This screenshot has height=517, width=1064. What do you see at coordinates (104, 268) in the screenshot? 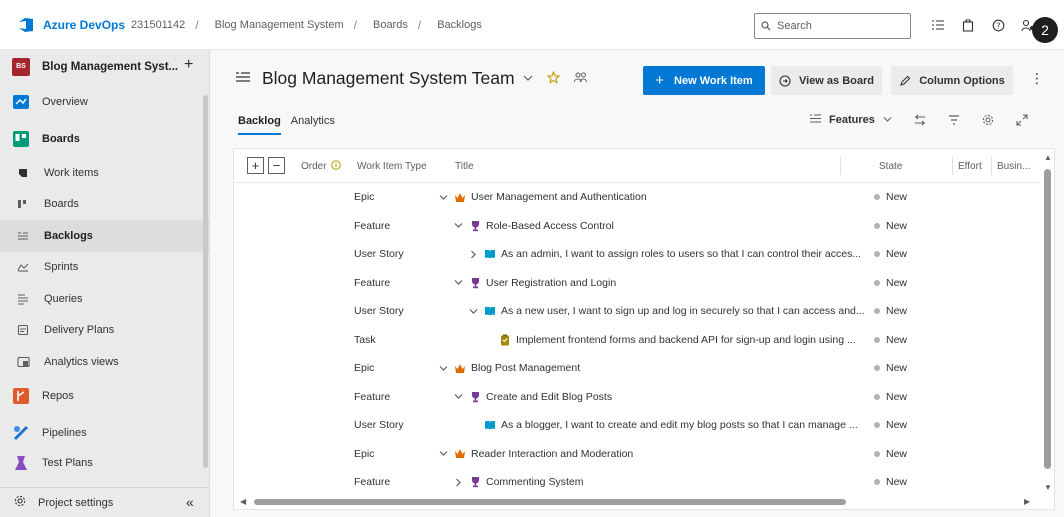
I see `sidebar-item-sprints: Sprints` at bounding box center [104, 268].